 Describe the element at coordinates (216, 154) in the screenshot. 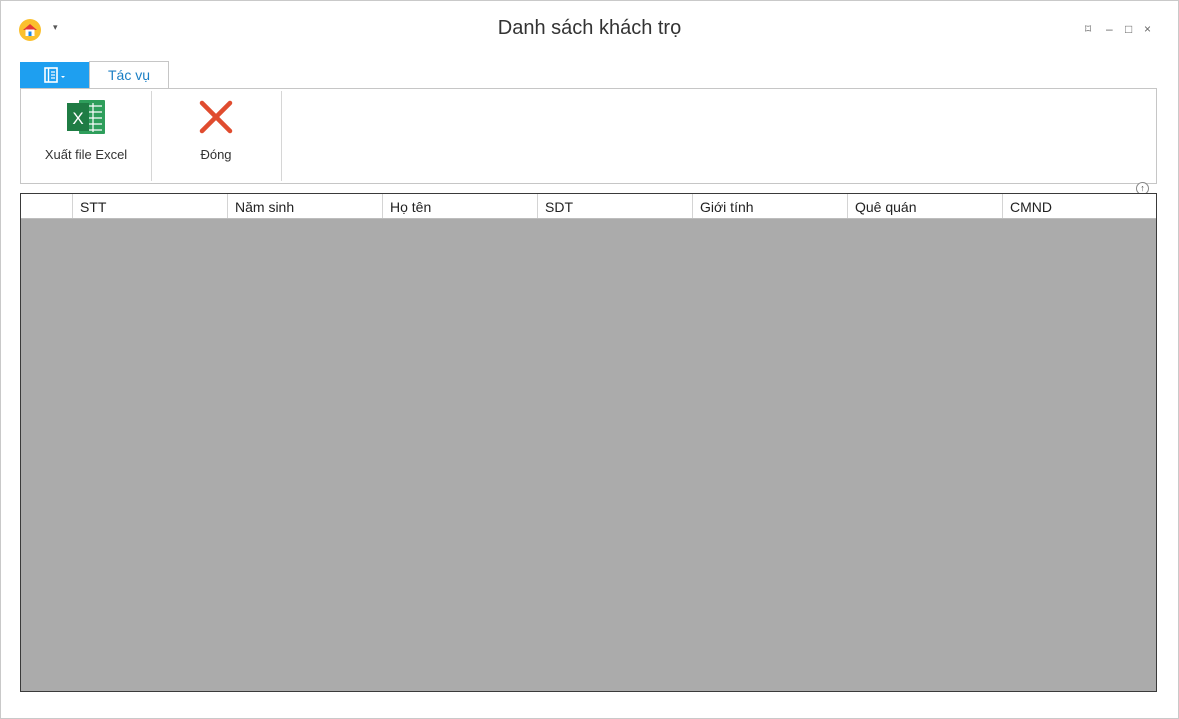

I see `close-form-label: Đóng` at that location.